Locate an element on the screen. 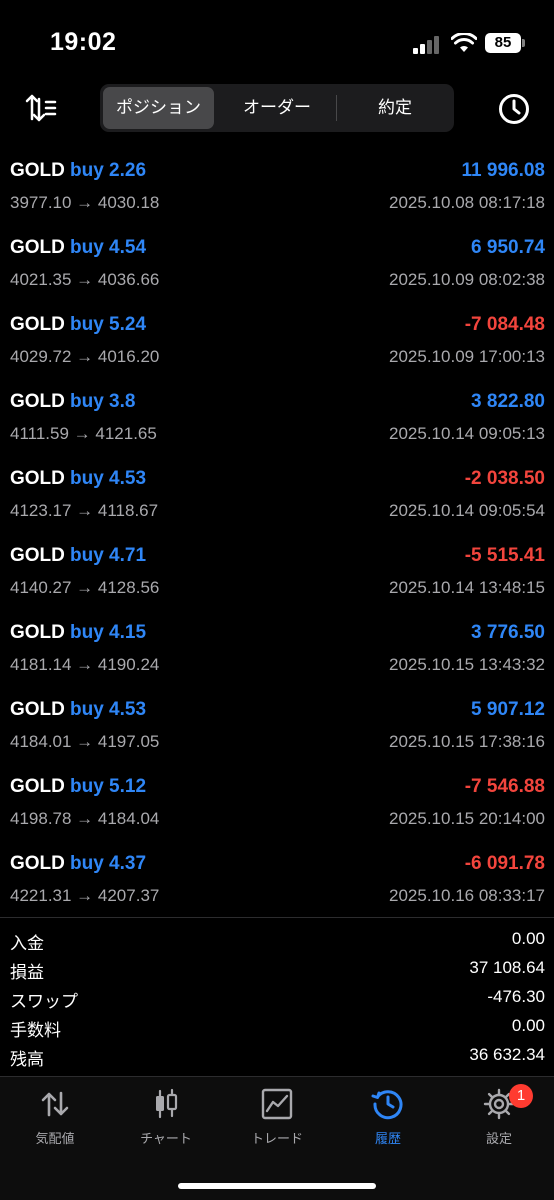 This screenshot has width=554, height=1200. summary-label: 手数料 is located at coordinates (35, 1030).